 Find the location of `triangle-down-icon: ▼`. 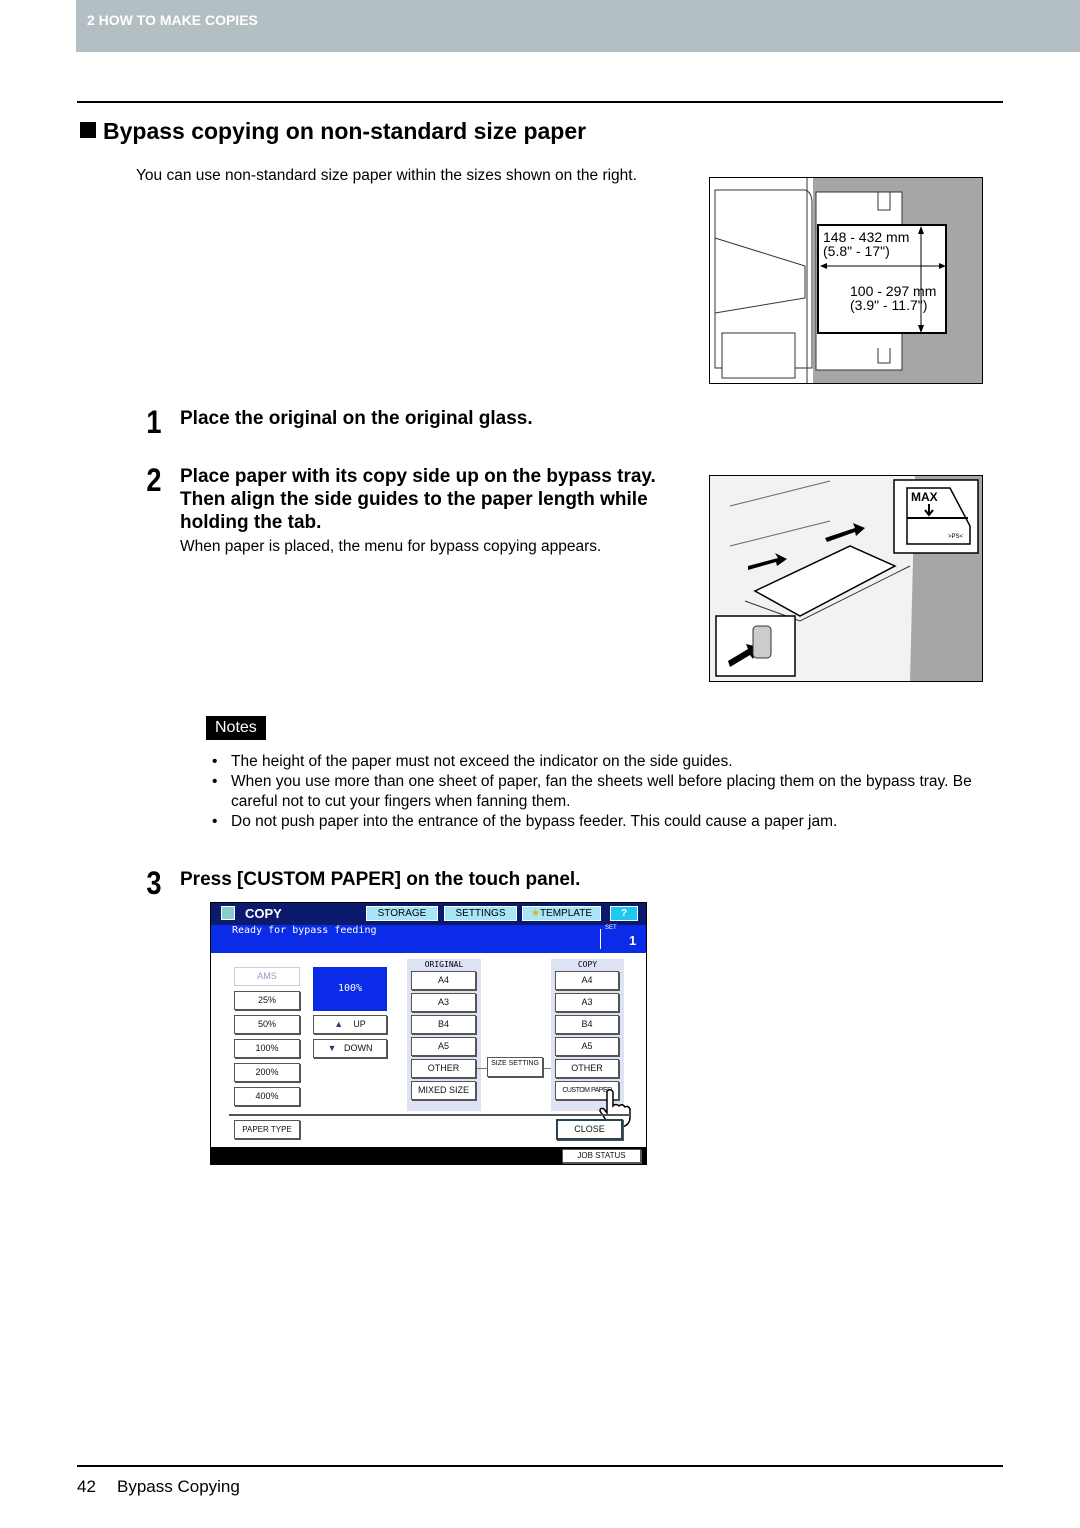

triangle-down-icon: ▼ is located at coordinates (332, 1048).